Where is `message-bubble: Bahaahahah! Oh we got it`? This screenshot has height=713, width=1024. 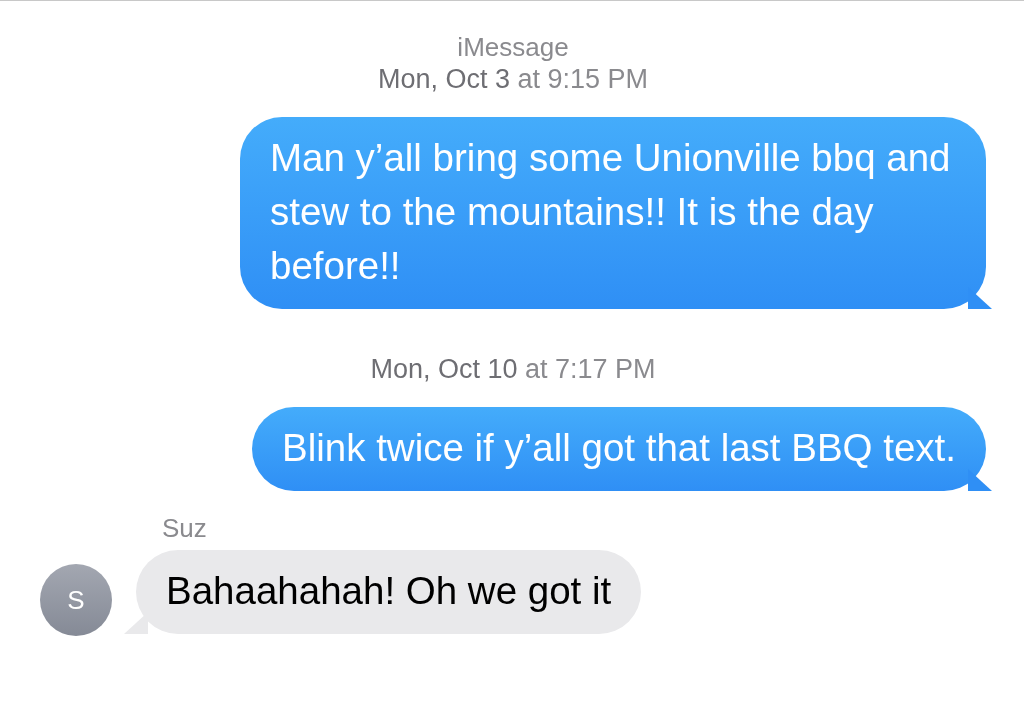
message-bubble: Bahaahahah! Oh we got it is located at coordinates (389, 592).